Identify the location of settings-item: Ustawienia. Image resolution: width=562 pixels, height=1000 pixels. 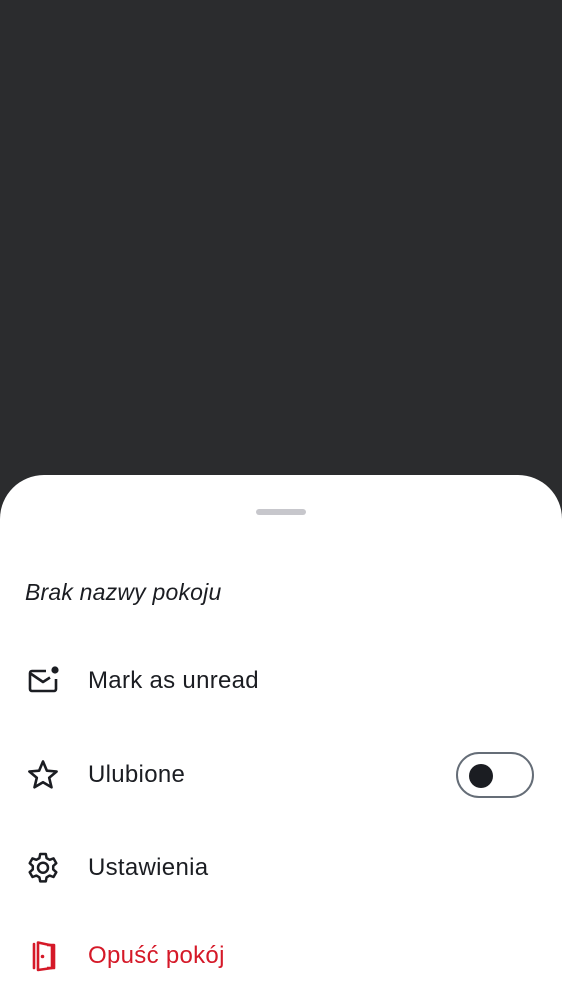
(281, 868).